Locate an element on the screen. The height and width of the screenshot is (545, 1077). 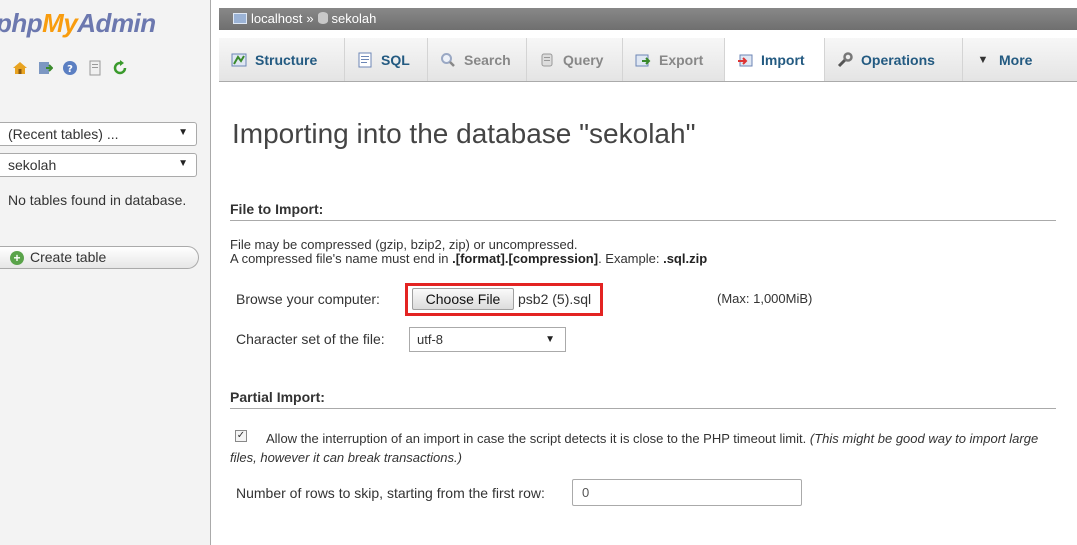
operations-icon is located at coordinates (845, 59).